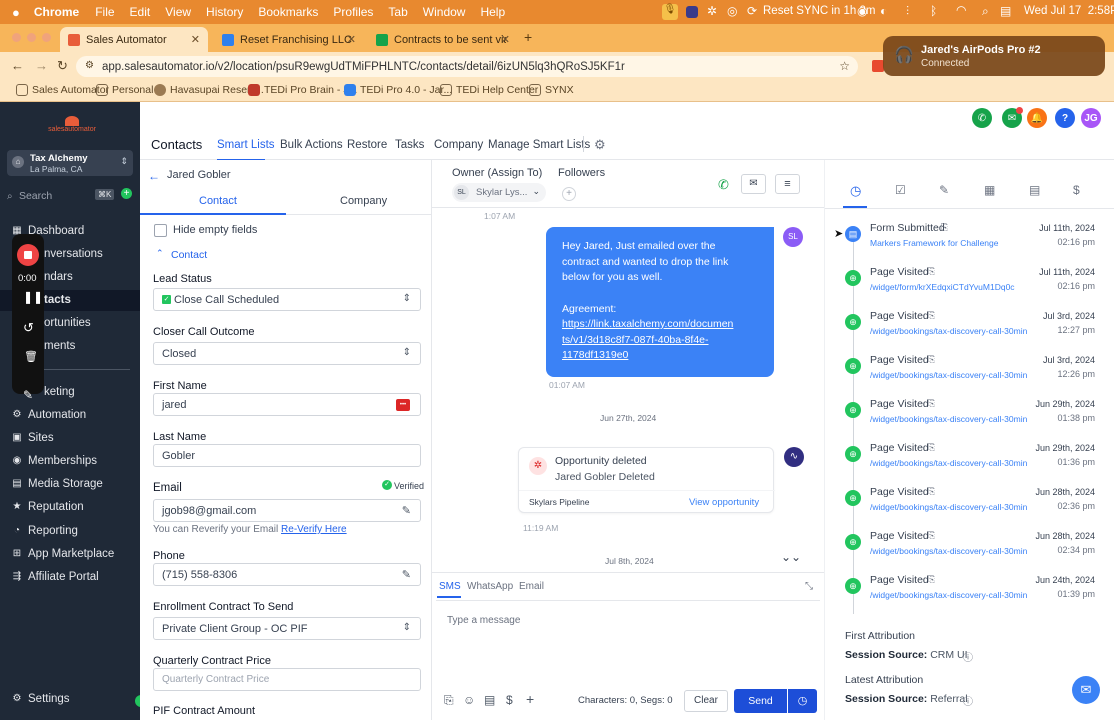 The width and height of the screenshot is (1114, 720). Describe the element at coordinates (628, 639) in the screenshot. I see `message-input: Type a message` at that location.